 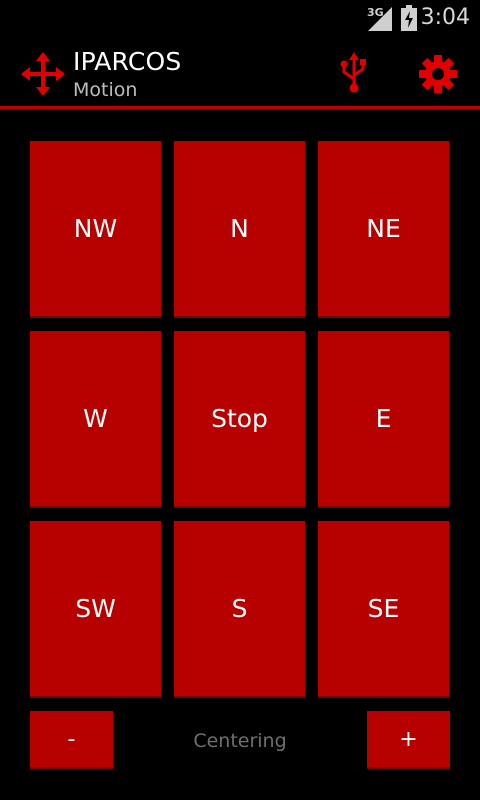 What do you see at coordinates (239, 419) in the screenshot?
I see `stop-button: Stop` at bounding box center [239, 419].